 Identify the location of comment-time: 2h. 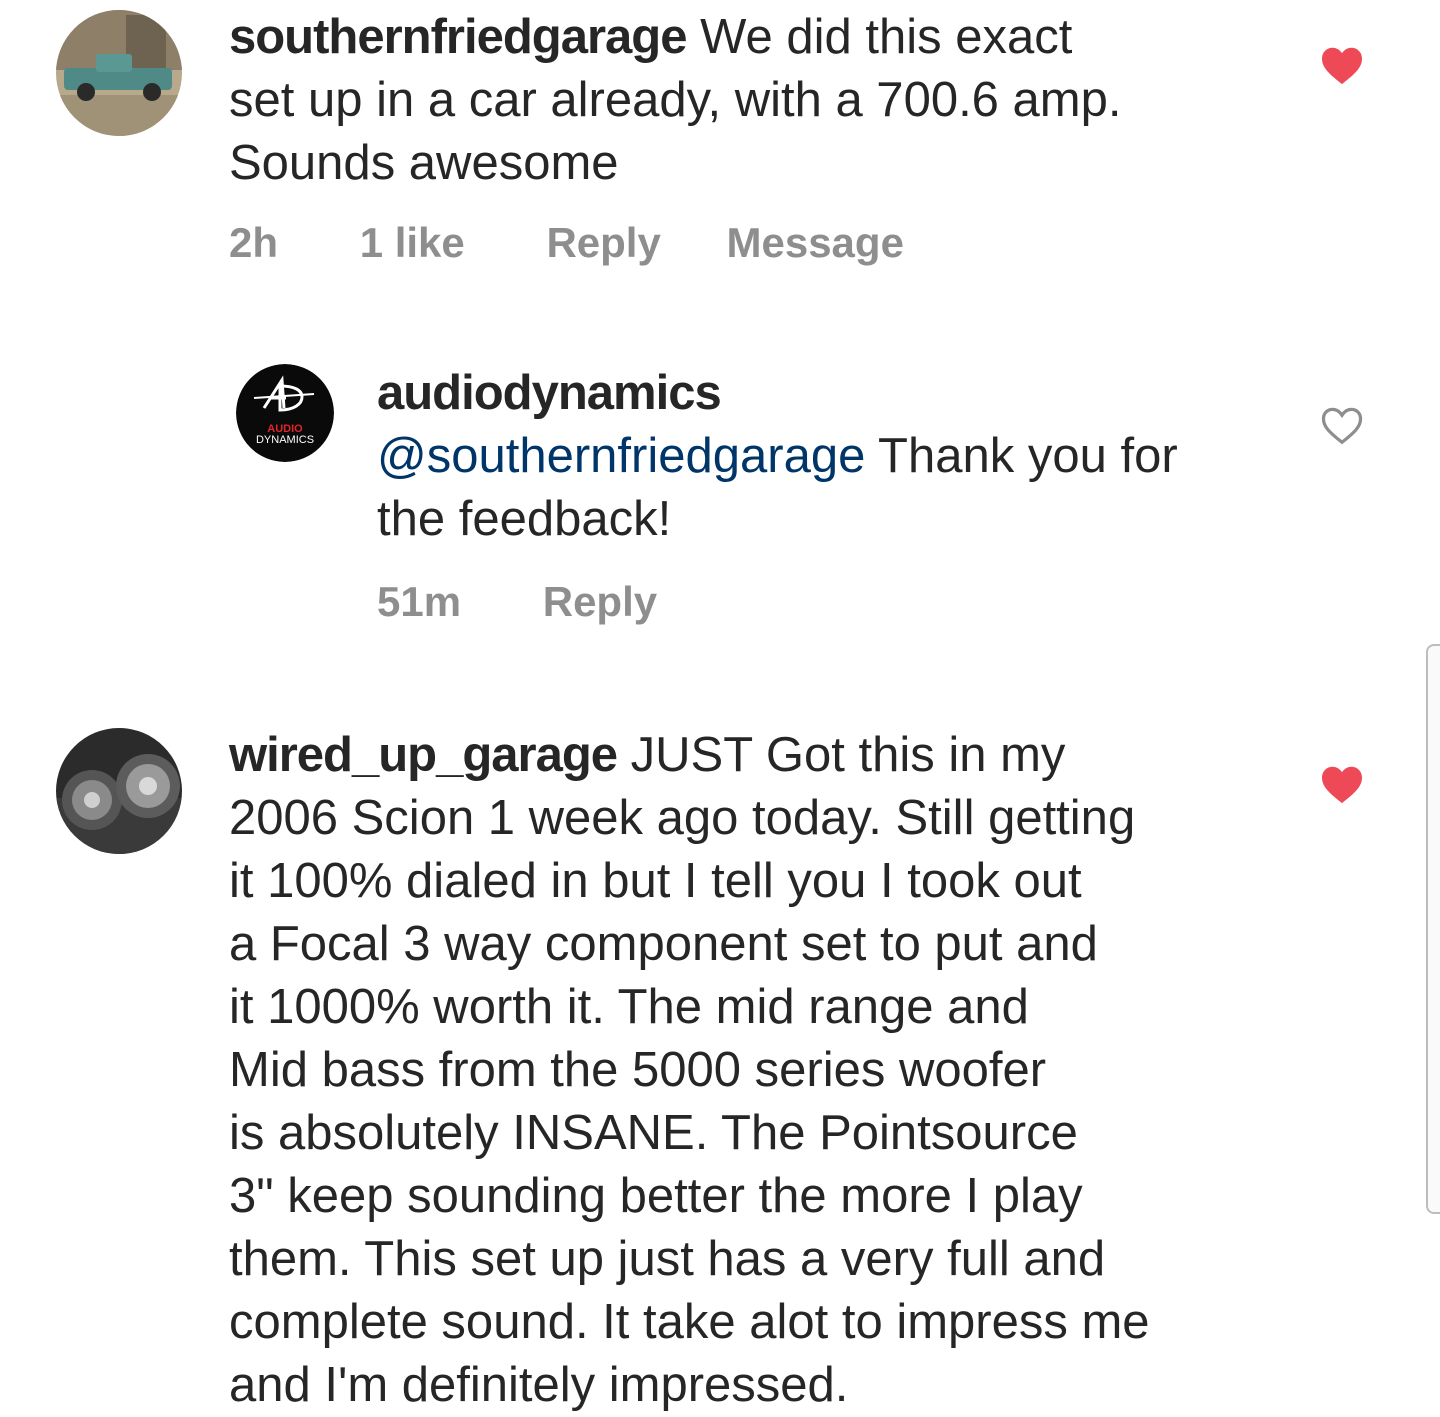
(254, 242).